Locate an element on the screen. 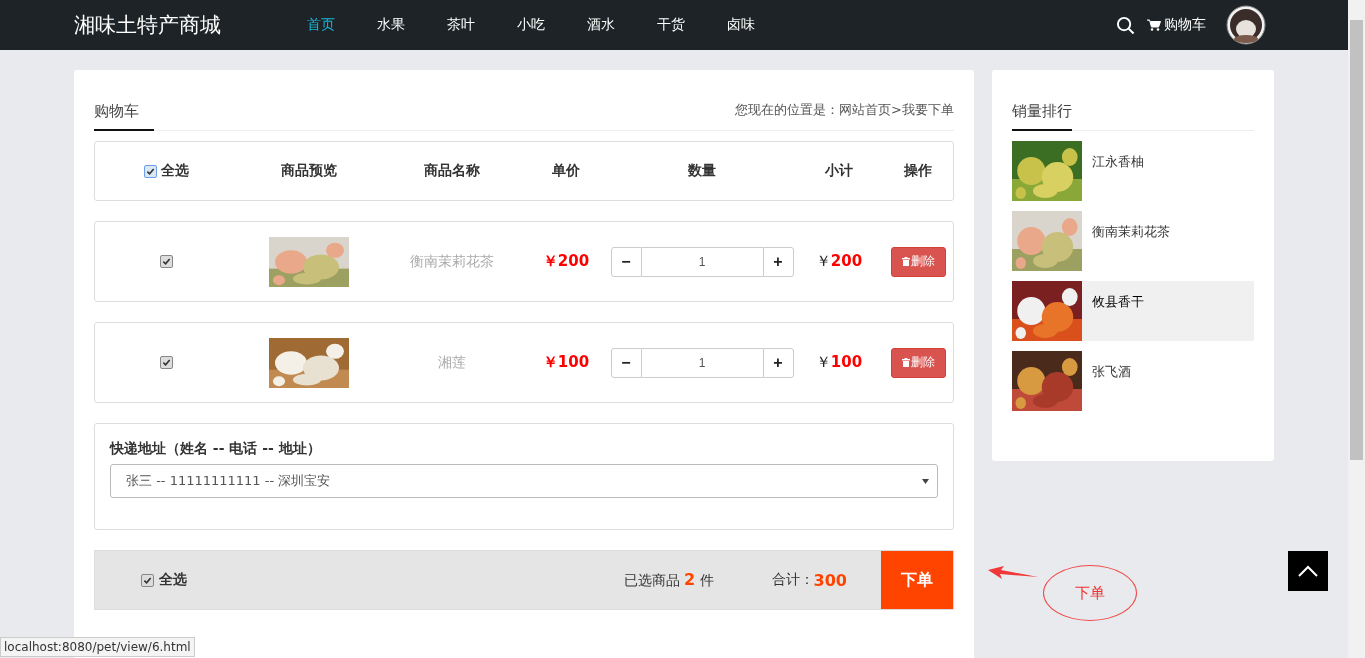  total-label: 合计： is located at coordinates (792, 580).